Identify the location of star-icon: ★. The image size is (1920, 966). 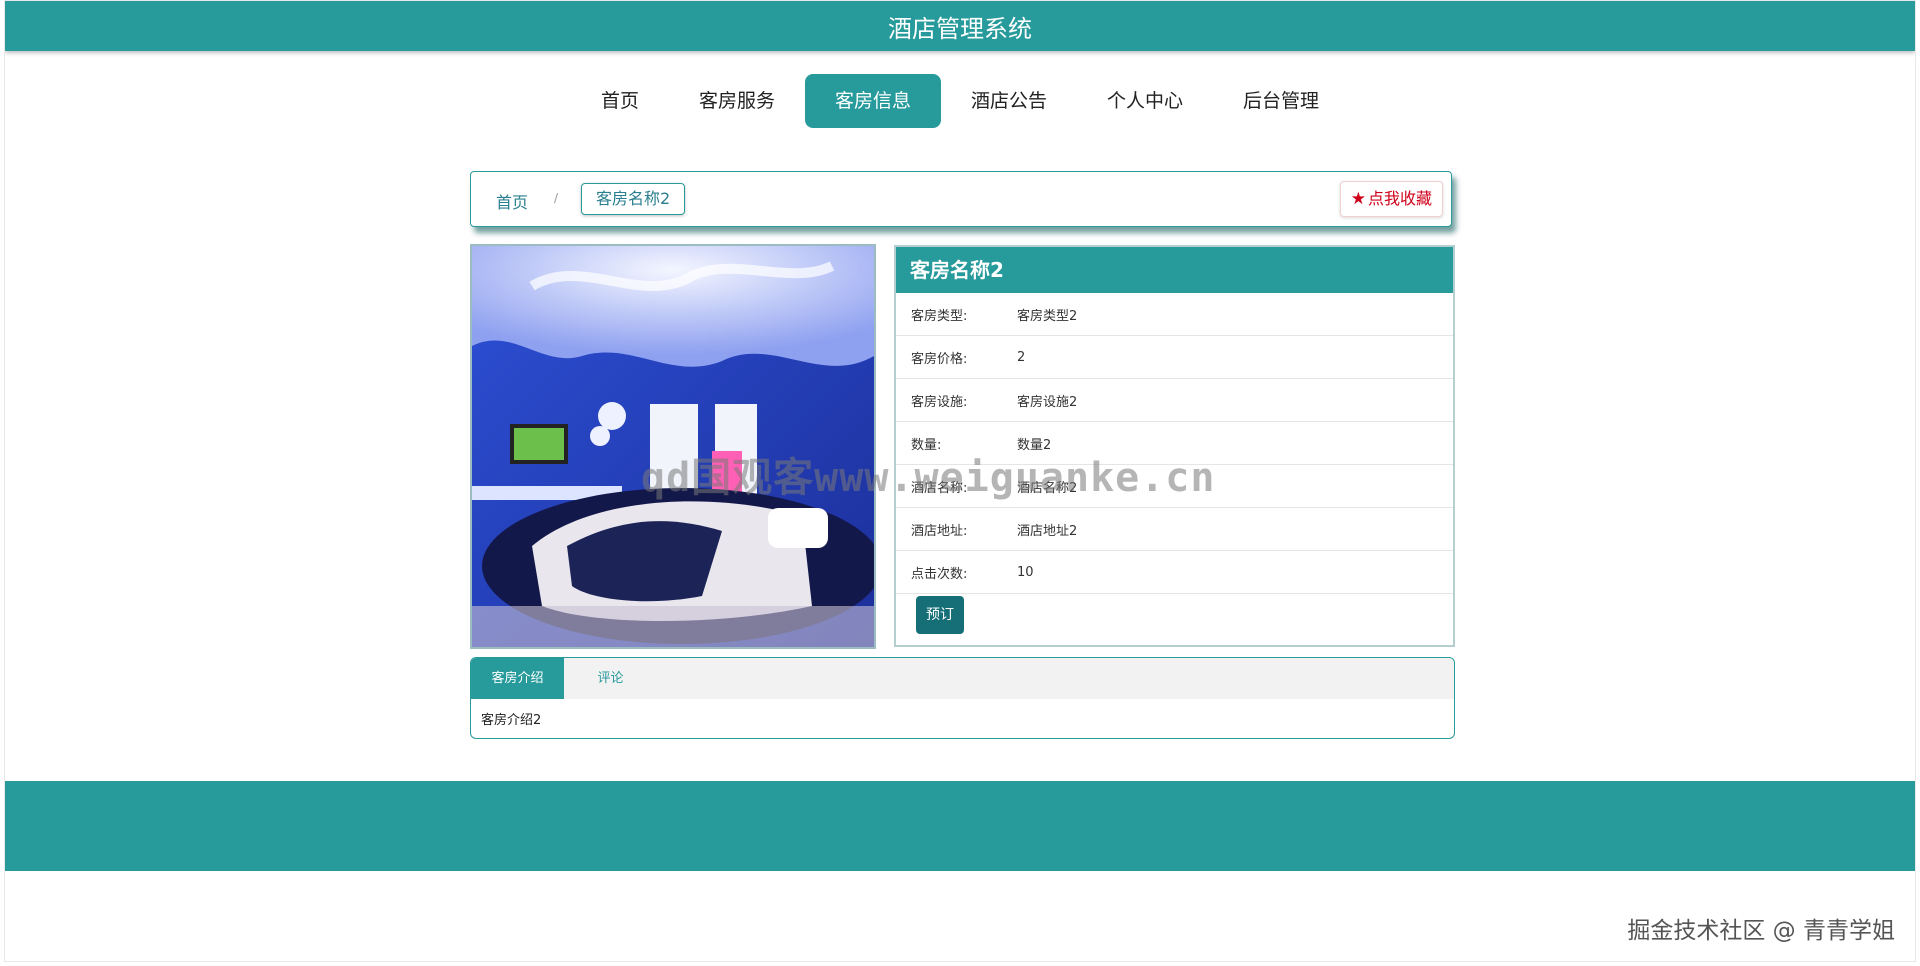
(1358, 199).